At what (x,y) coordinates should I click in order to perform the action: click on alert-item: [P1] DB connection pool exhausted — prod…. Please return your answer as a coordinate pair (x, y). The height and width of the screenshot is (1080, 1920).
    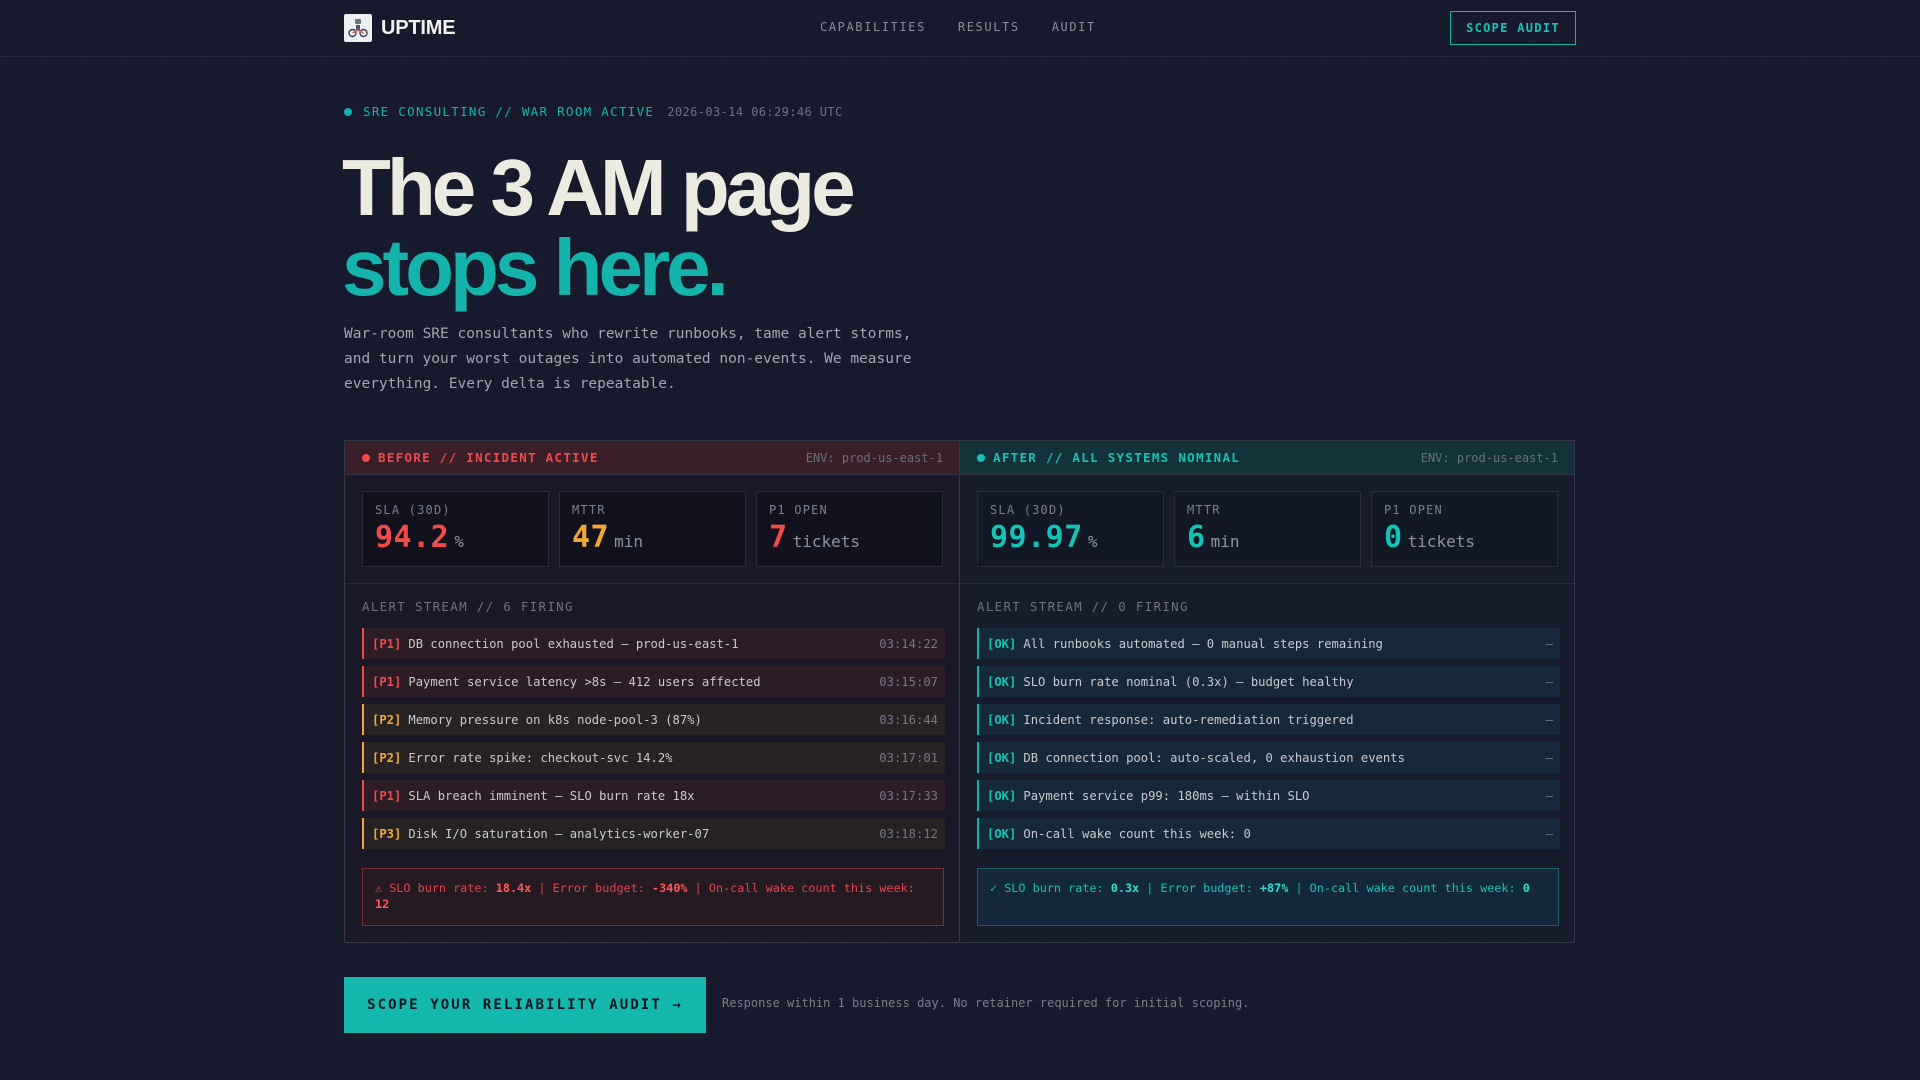
    Looking at the image, I should click on (653, 643).